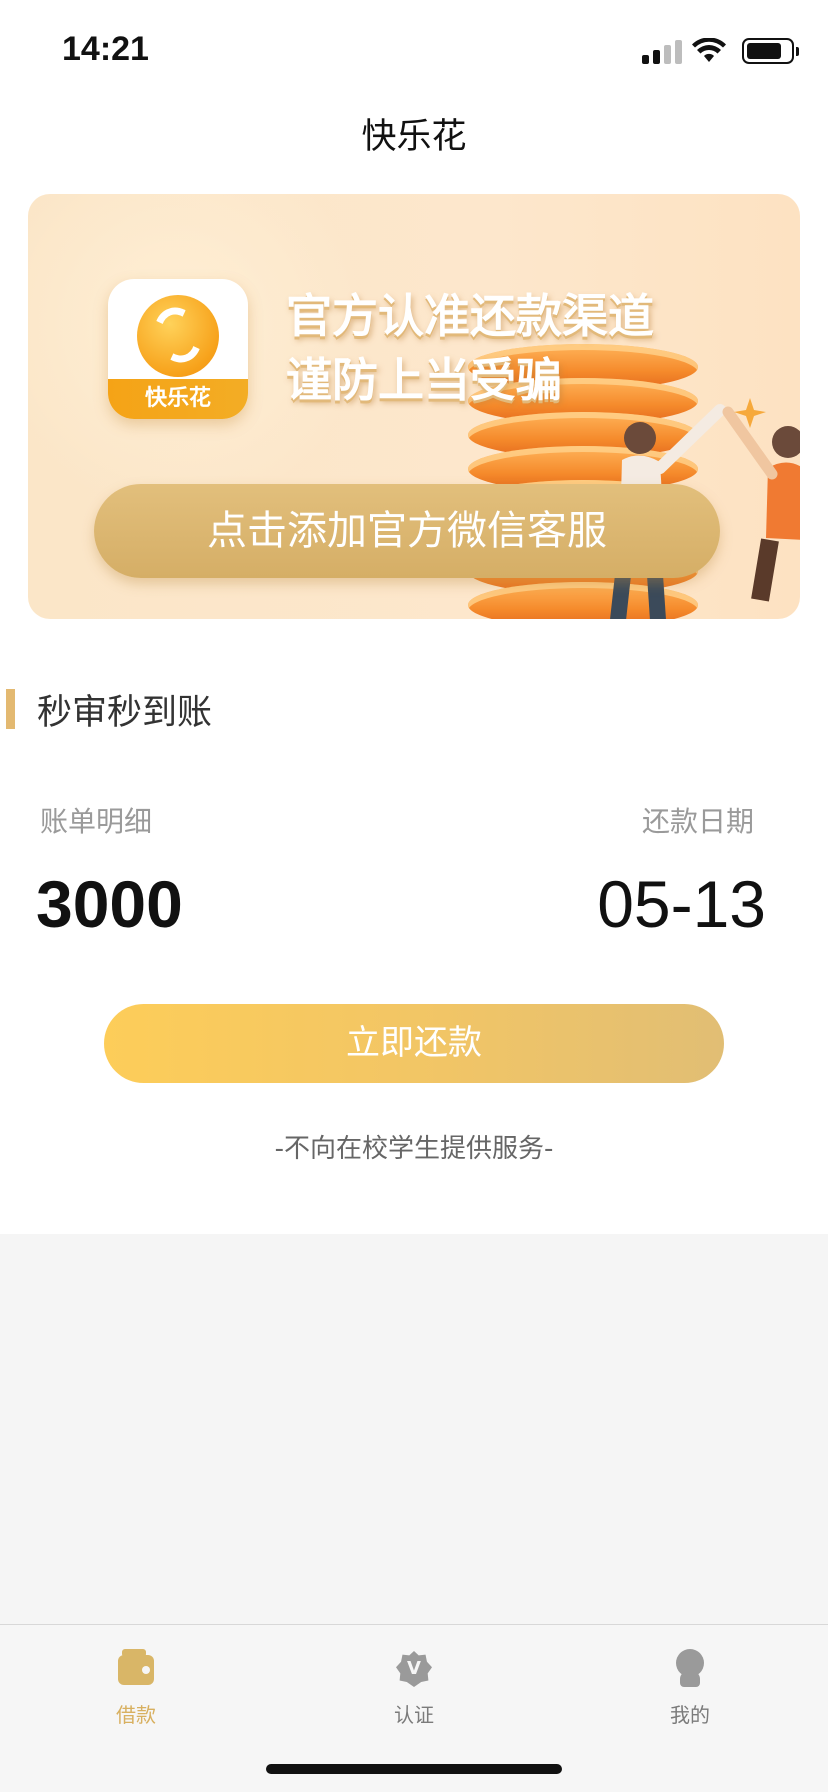 Image resolution: width=828 pixels, height=1792 pixels. I want to click on page-title: 快乐花, so click(414, 137).